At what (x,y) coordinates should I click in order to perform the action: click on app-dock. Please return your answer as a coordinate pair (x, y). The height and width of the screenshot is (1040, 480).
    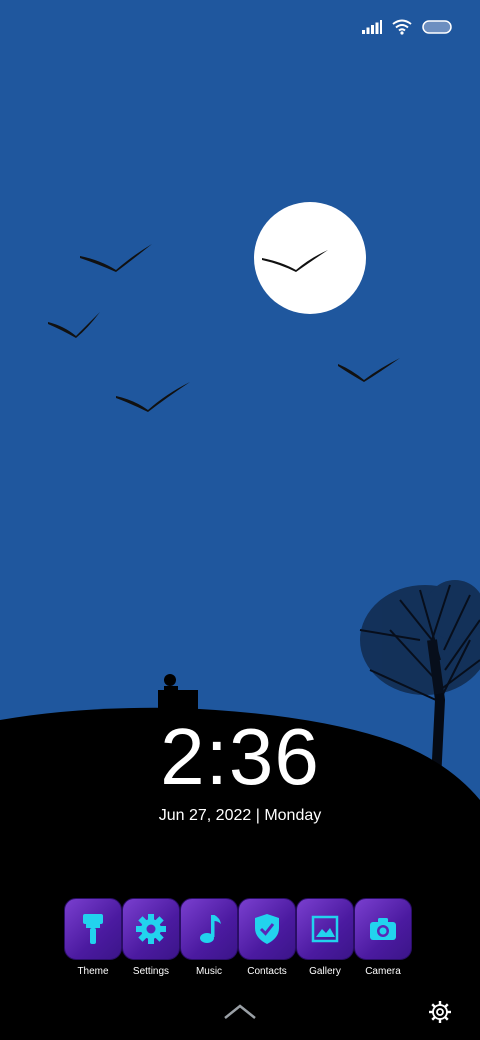
    Looking at the image, I should click on (238, 929).